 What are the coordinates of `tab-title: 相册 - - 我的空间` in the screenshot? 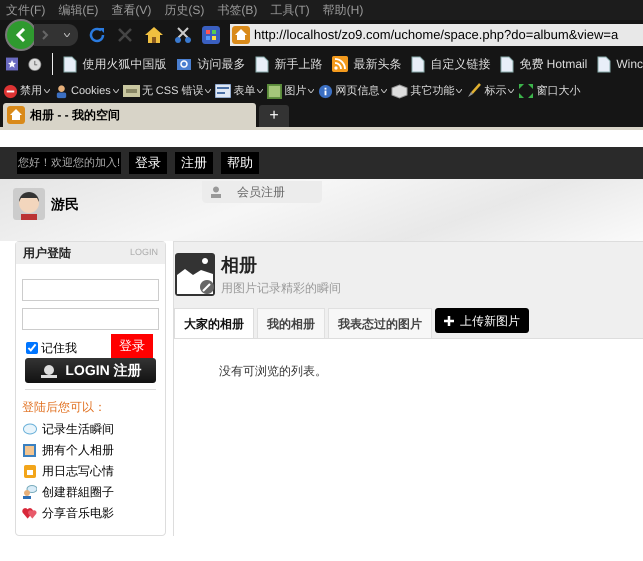 It's located at (75, 115).